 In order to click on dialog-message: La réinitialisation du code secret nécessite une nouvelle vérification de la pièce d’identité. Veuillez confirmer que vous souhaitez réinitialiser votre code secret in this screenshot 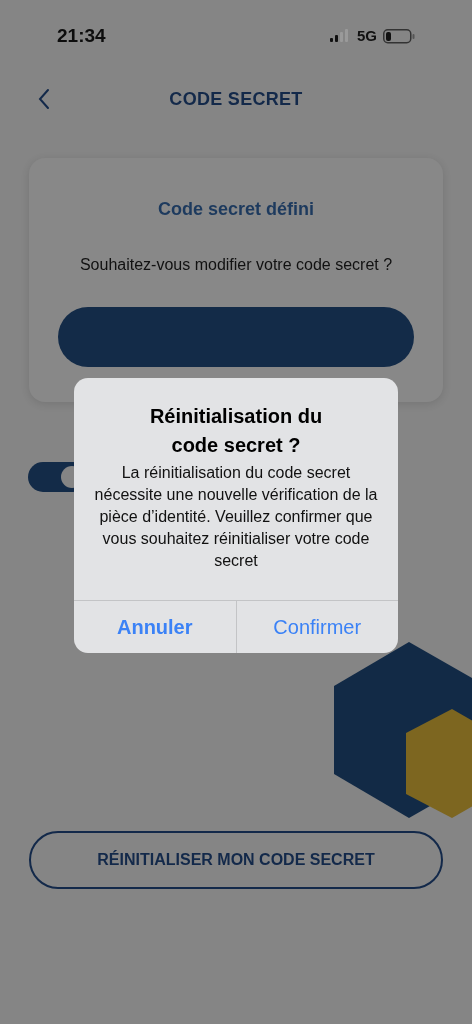, I will do `click(236, 517)`.